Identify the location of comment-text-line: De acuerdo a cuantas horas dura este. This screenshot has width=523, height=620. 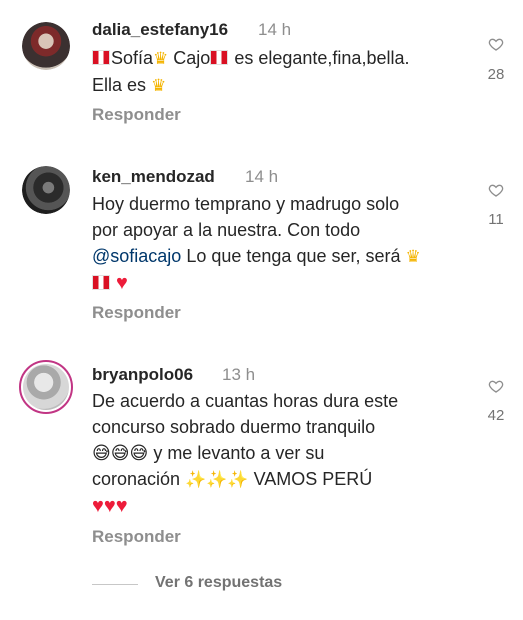
(245, 401).